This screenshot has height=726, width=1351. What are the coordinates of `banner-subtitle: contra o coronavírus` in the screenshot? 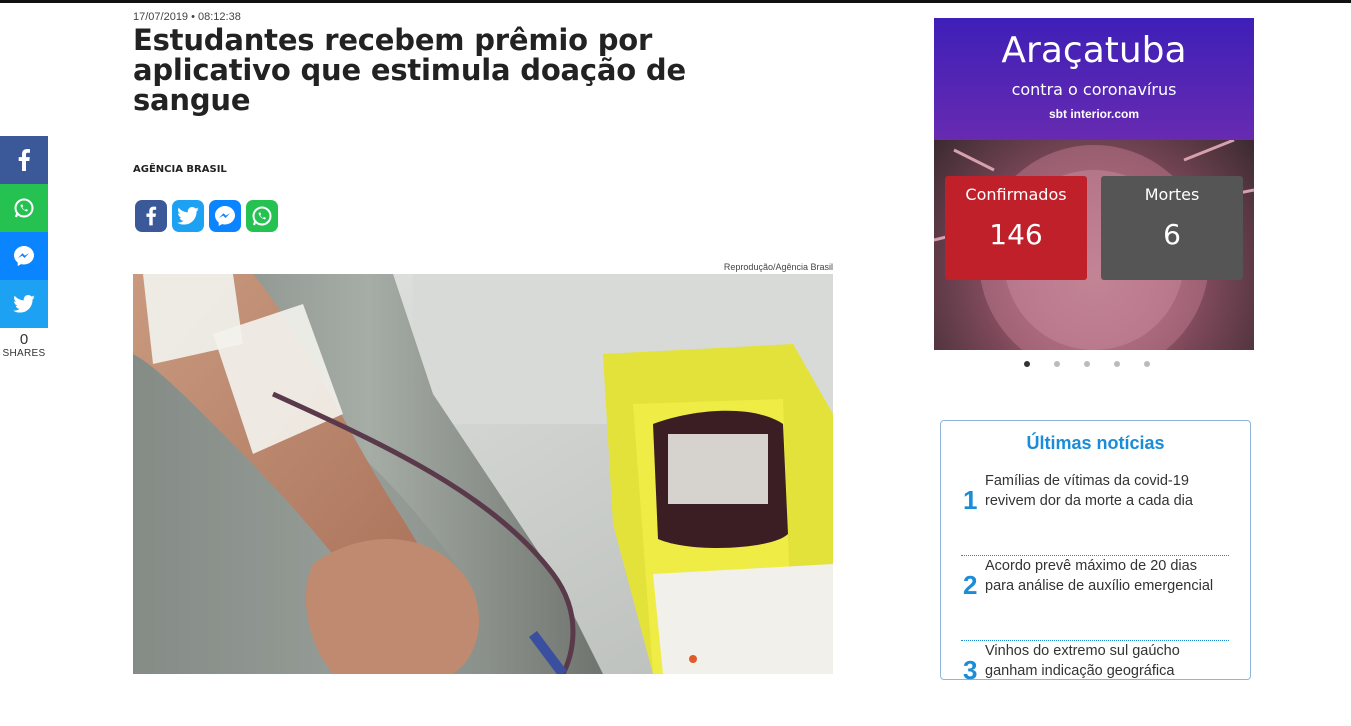 It's located at (1094, 89).